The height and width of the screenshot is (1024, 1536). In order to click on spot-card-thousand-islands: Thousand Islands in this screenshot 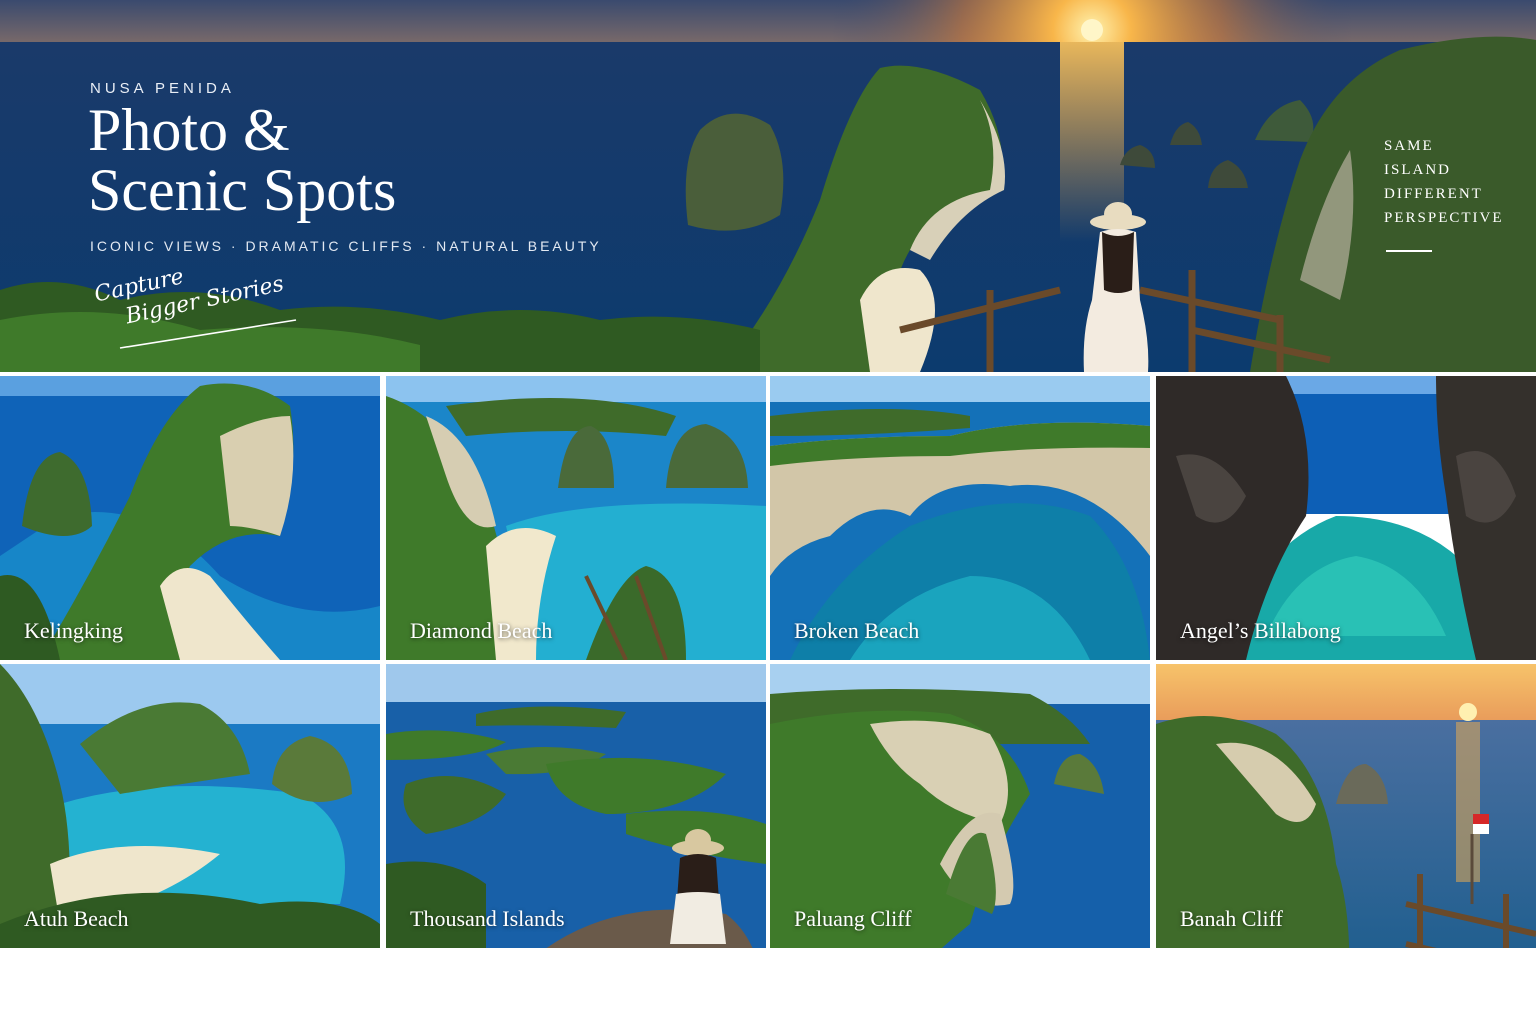, I will do `click(576, 806)`.